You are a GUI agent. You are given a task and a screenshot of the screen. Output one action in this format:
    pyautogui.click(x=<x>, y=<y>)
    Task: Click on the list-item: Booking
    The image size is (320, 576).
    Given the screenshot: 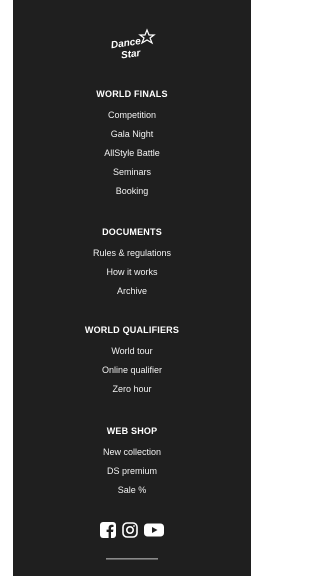 What is the action you would take?
    pyautogui.click(x=132, y=191)
    